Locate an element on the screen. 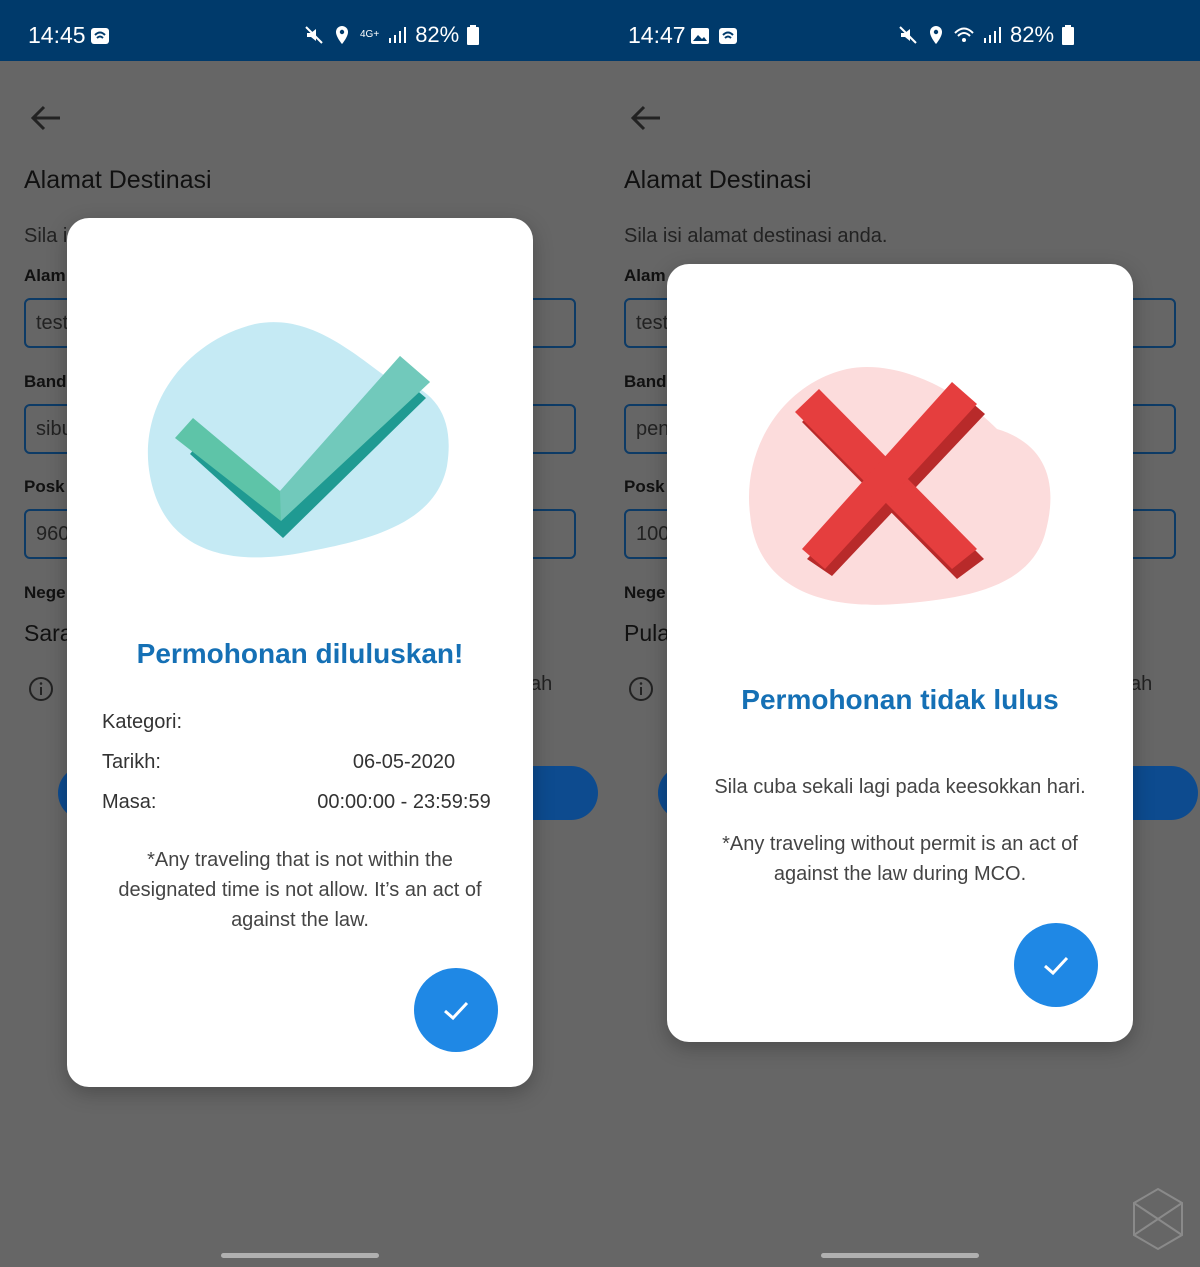  detail-value: 06-05-2020 is located at coordinates (404, 762).